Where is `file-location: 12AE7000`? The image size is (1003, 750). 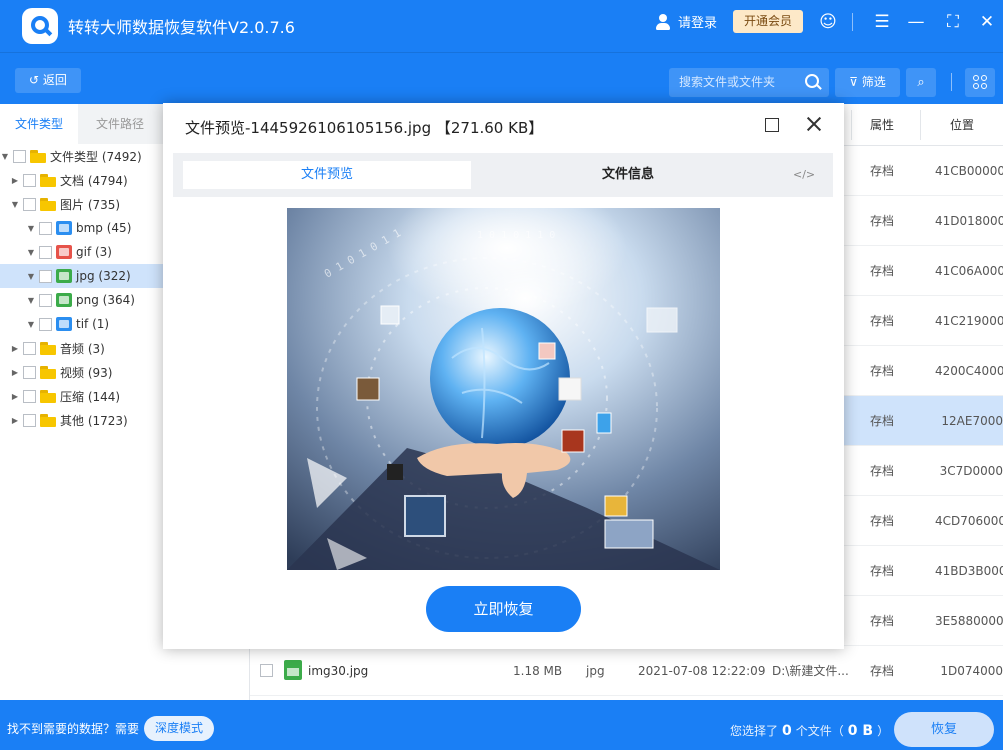 file-location: 12AE7000 is located at coordinates (972, 421).